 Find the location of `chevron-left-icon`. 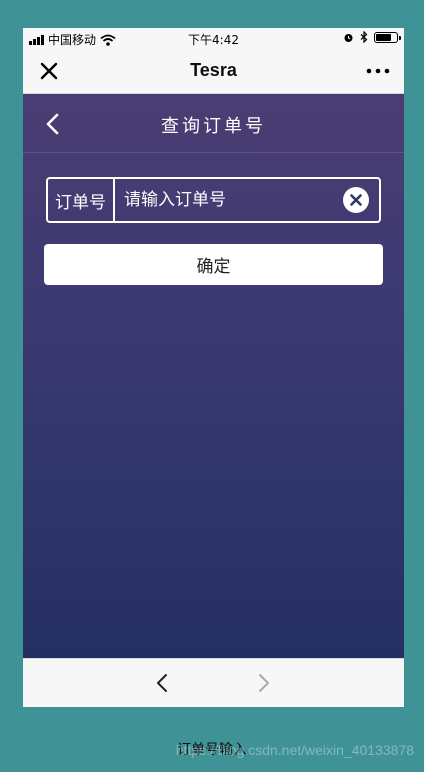

chevron-left-icon is located at coordinates (162, 683).